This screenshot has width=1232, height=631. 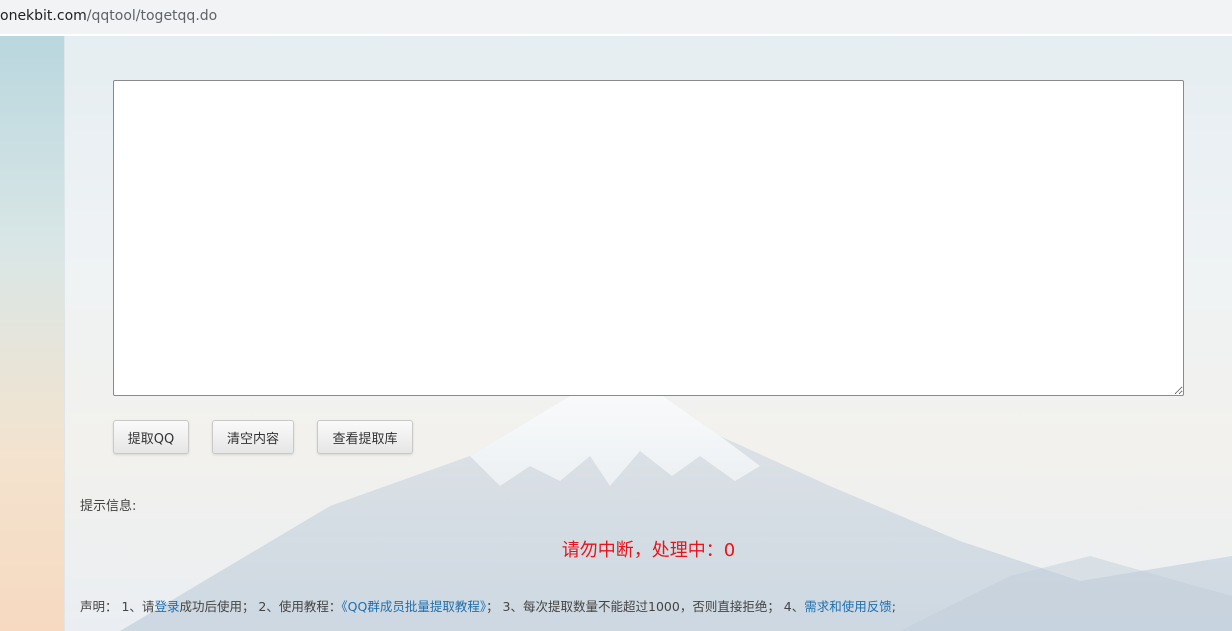 I want to click on statement-suffix: ;, so click(x=893, y=606).